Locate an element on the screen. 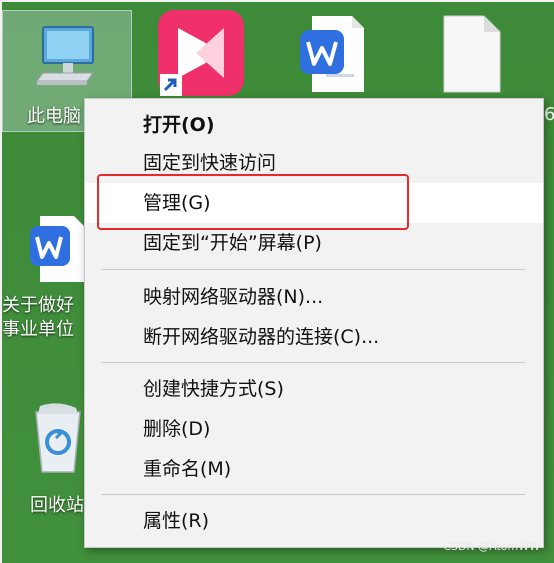  doc-label: 关于做好 事业单位 is located at coordinates (38, 317).